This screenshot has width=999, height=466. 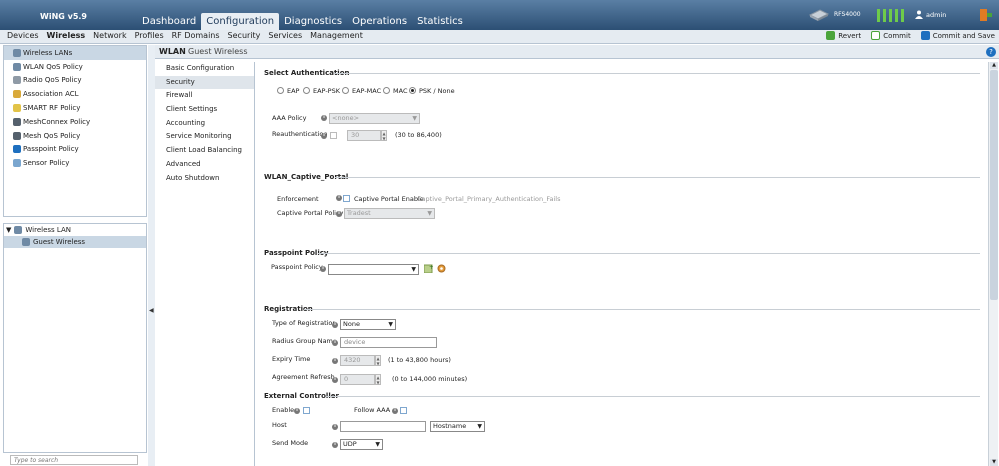 I want to click on action-bar: Revert Commit Commit and Save, so click(x=910, y=35).